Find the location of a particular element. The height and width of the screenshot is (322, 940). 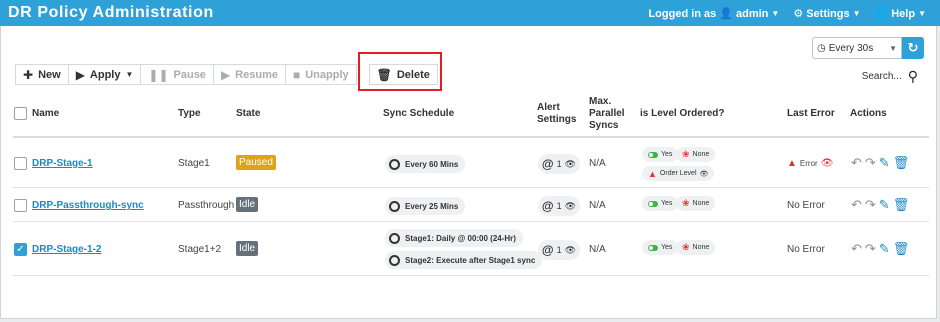

row-checkbox: ✓ is located at coordinates (20, 249).